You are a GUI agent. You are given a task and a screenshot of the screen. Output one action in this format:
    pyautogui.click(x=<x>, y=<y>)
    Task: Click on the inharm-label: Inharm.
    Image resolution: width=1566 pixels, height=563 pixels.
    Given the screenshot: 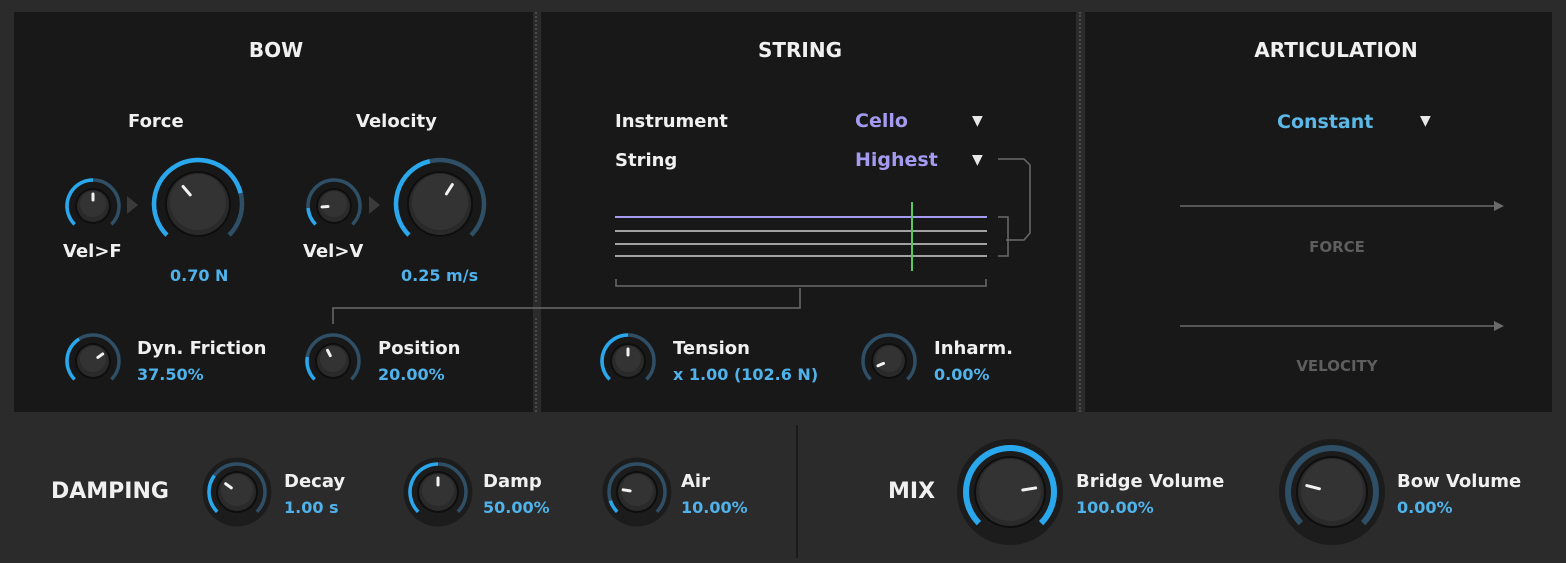 What is the action you would take?
    pyautogui.click(x=973, y=348)
    